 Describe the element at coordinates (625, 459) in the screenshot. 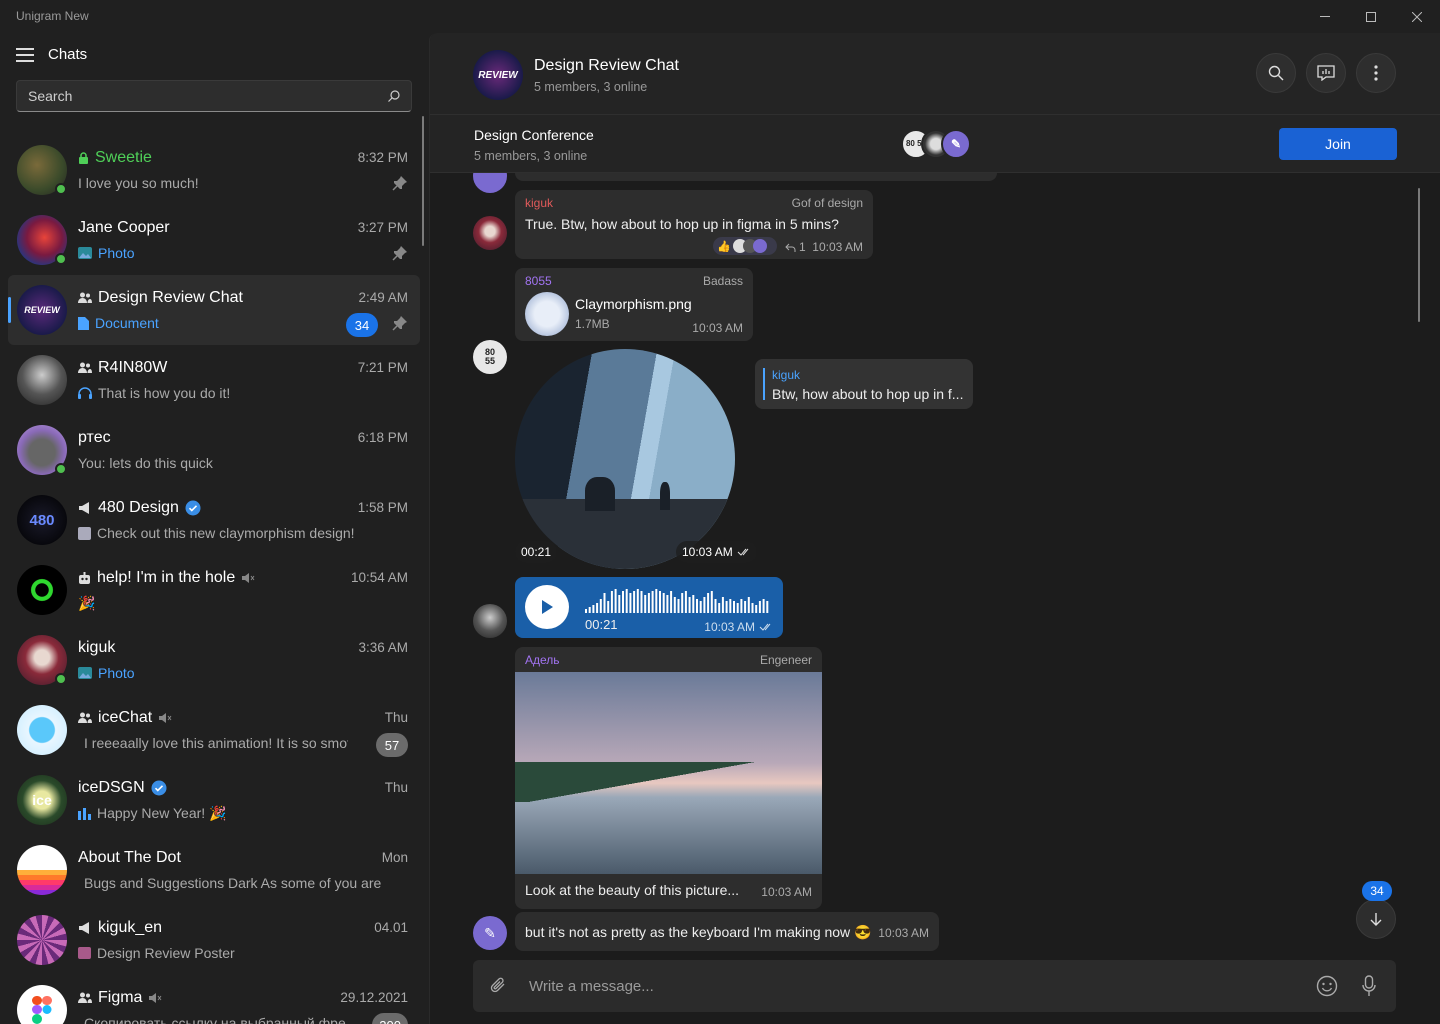

I see `video-message` at that location.